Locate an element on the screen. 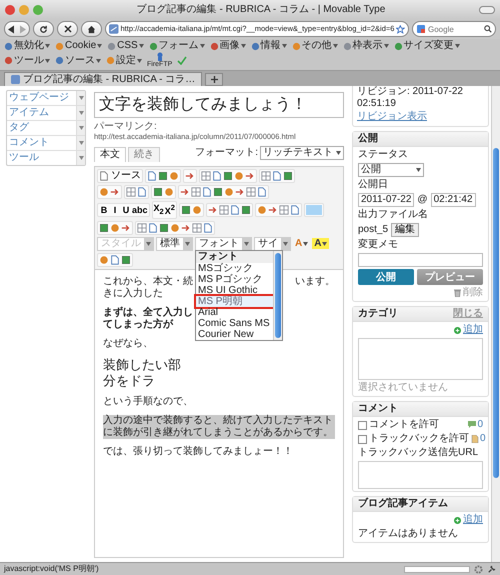 This screenshot has height=575, width=500. bookmark-menu: 枠表示 is located at coordinates (365, 46).